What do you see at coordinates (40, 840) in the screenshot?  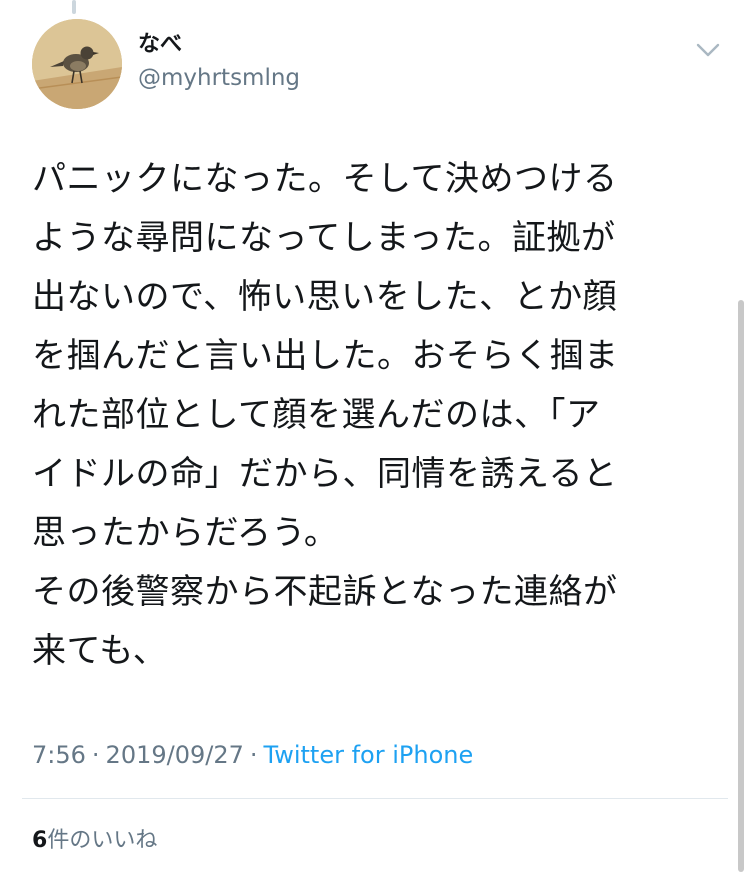 I see `likes-count: 6` at bounding box center [40, 840].